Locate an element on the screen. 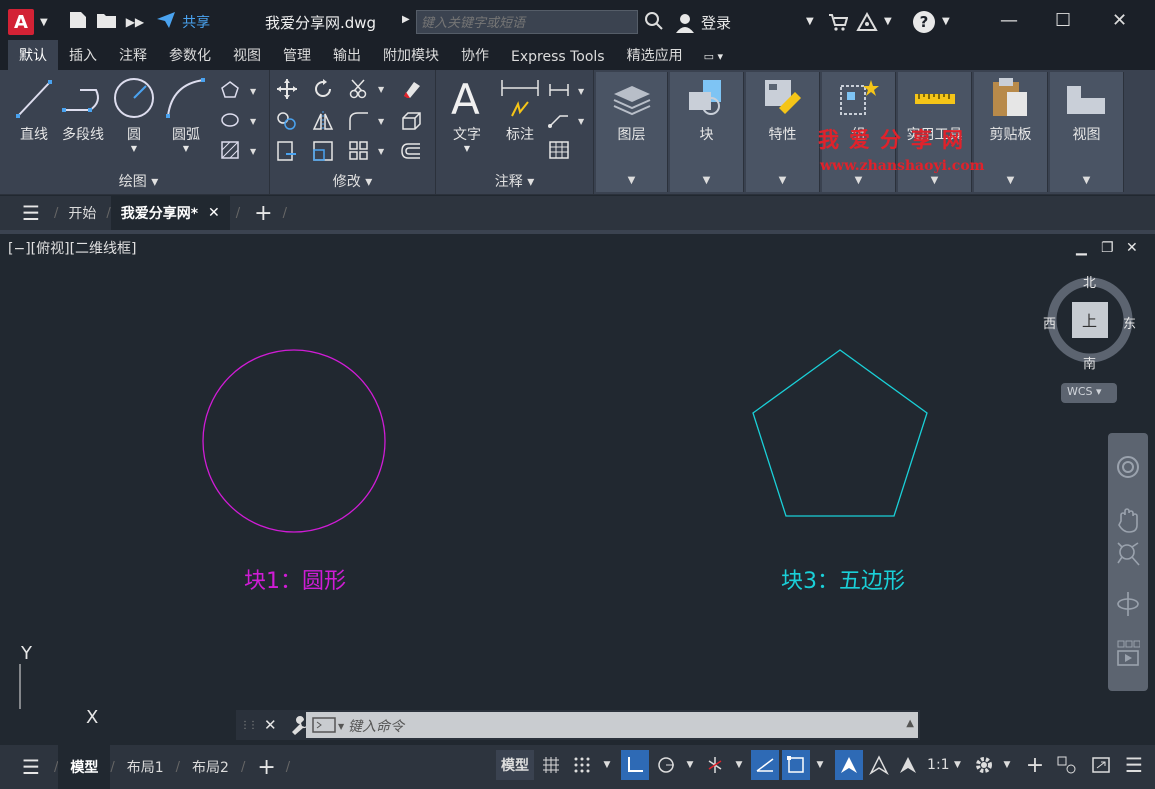 Image resolution: width=1155 pixels, height=789 pixels. 3d-box-icon is located at coordinates (411, 121).